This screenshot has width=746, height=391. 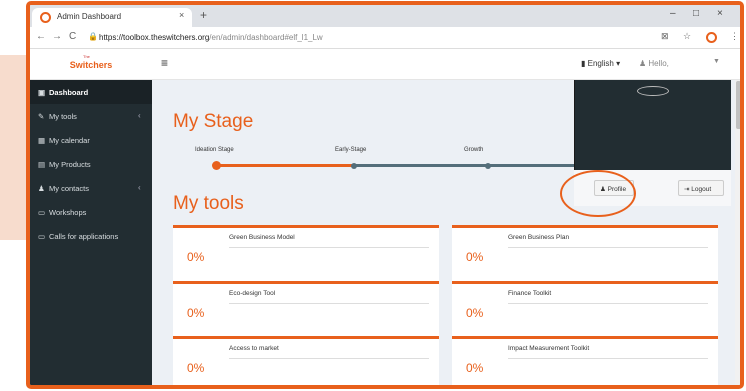 I want to click on logout-label: Logout, so click(x=701, y=189).